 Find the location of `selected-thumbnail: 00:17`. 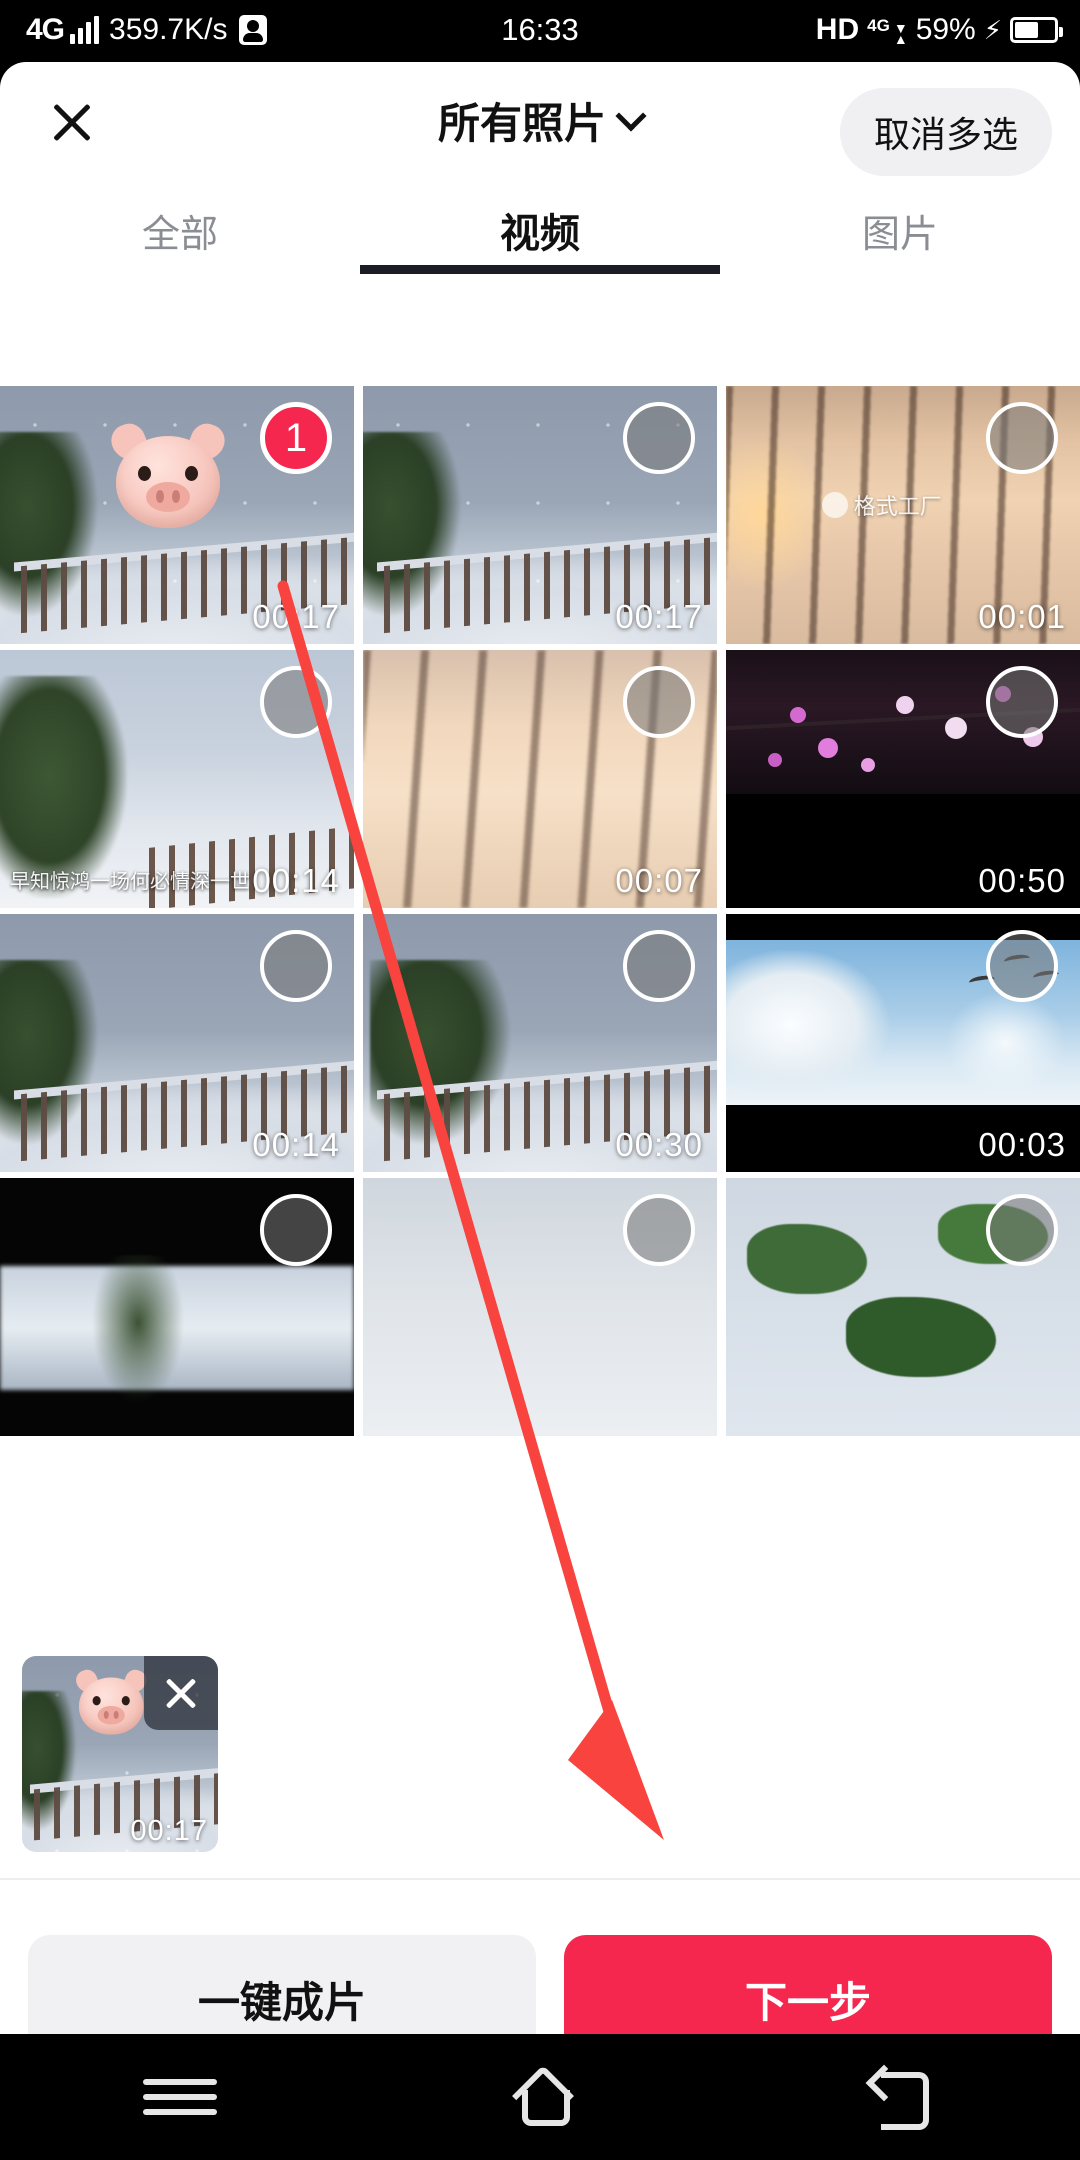

selected-thumbnail: 00:17 is located at coordinates (120, 1754).